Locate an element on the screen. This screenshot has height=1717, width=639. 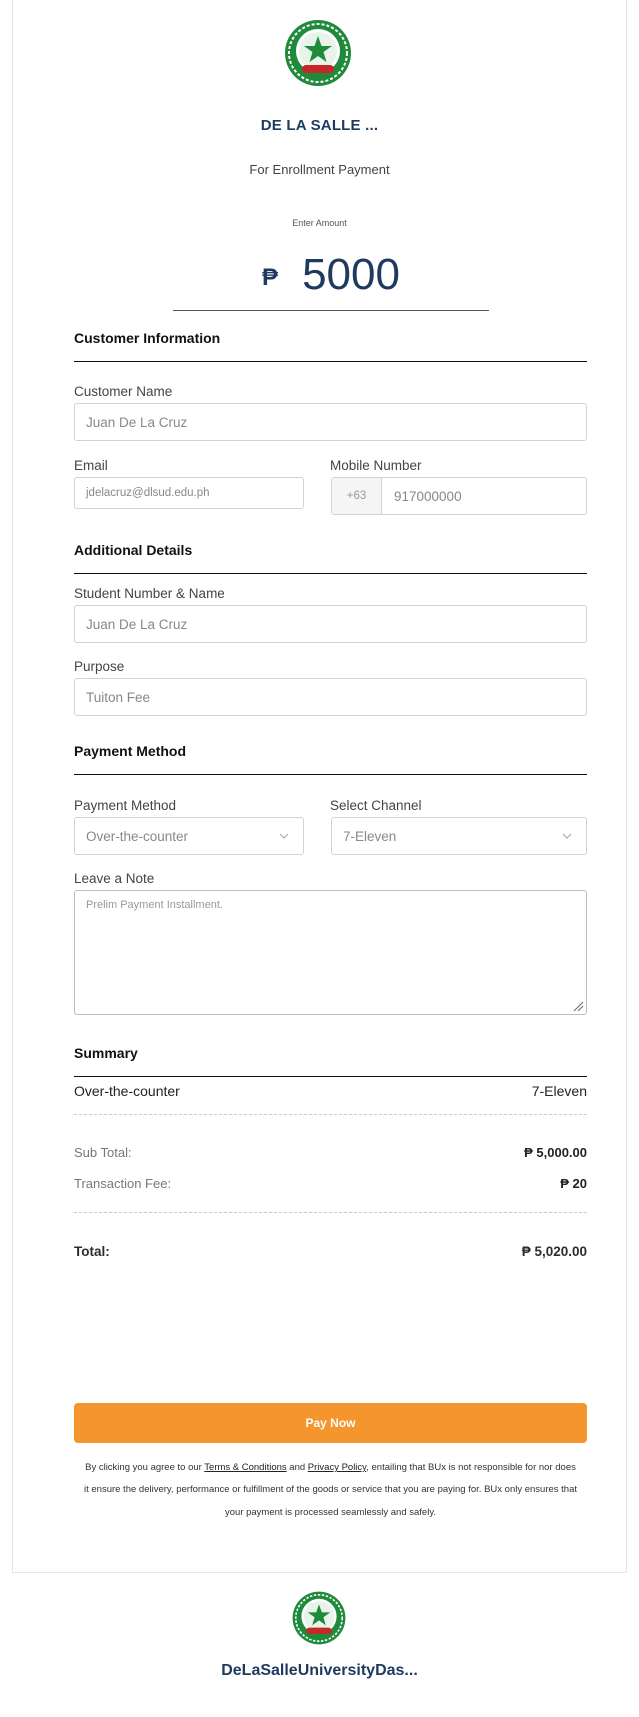
disclaimer-part1: By clicking you agree to our is located at coordinates (145, 1467).